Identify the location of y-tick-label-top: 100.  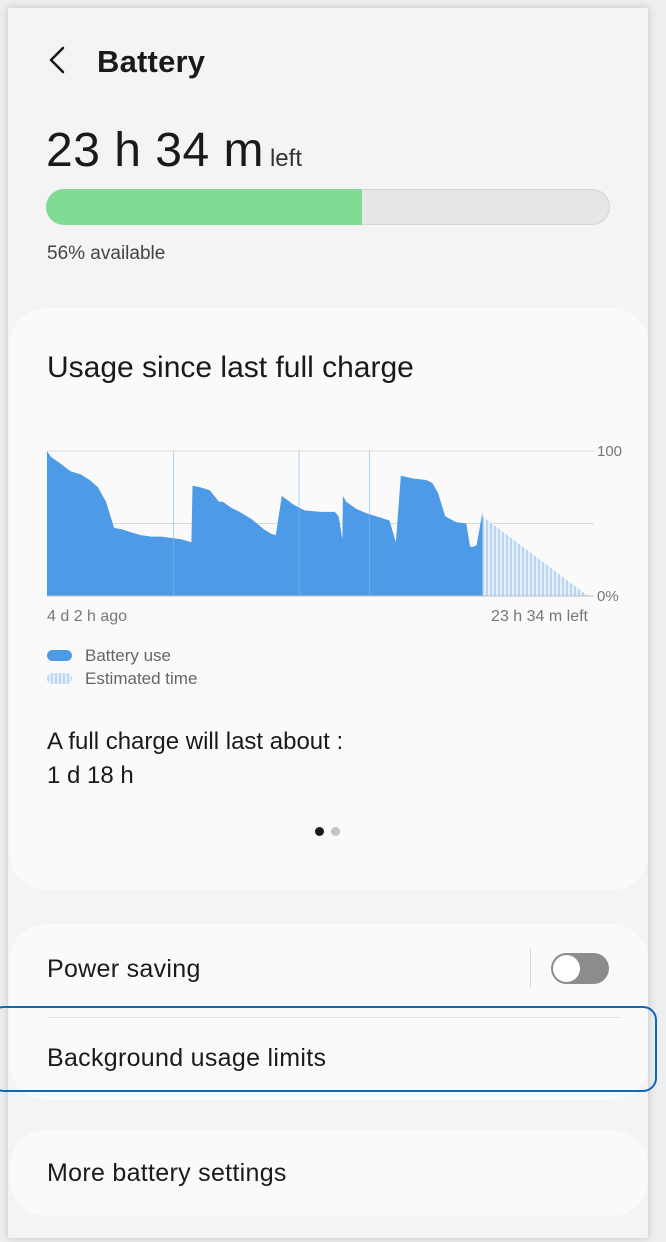
(609, 451).